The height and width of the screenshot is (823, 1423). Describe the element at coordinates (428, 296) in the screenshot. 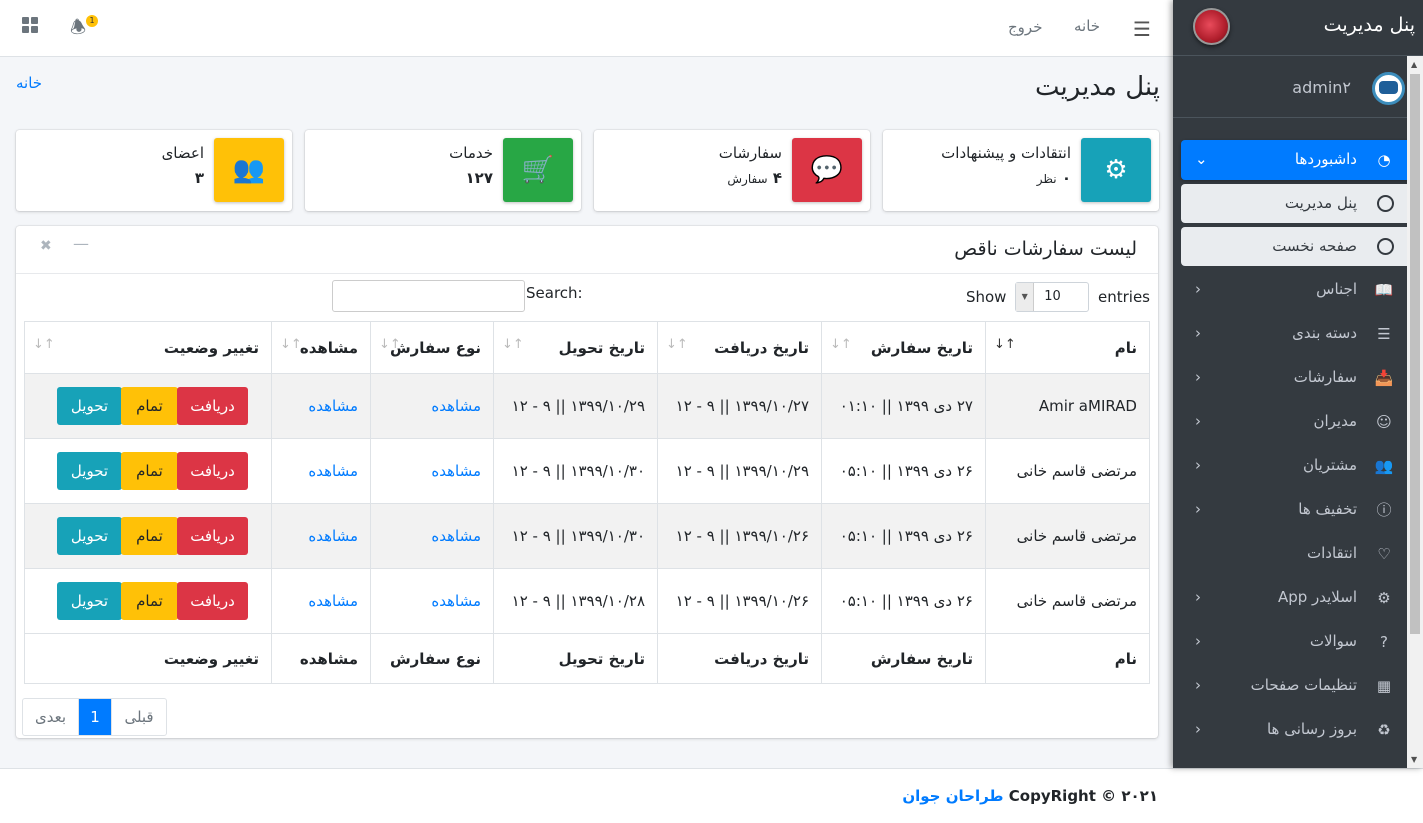

I see `search-input` at that location.